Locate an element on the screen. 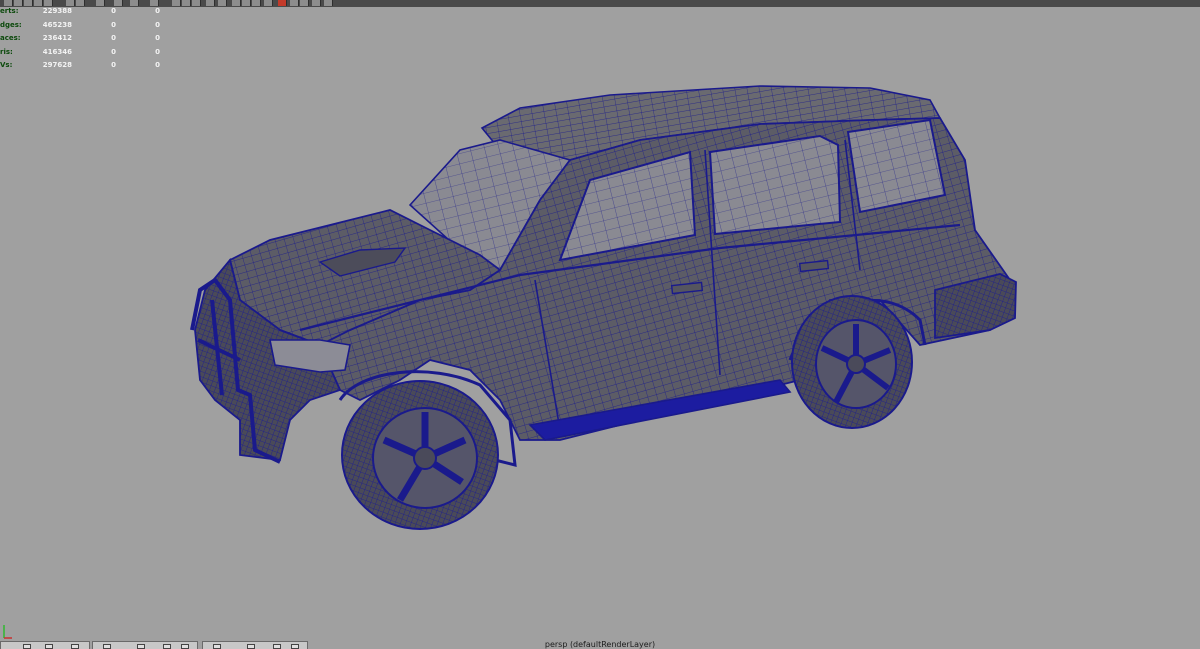  camera-name-label: persp (defaultRenderLayer) is located at coordinates (600, 644).